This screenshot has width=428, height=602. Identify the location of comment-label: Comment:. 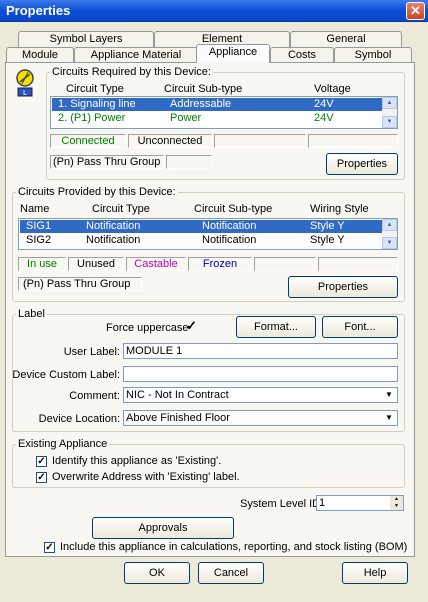
(94, 396).